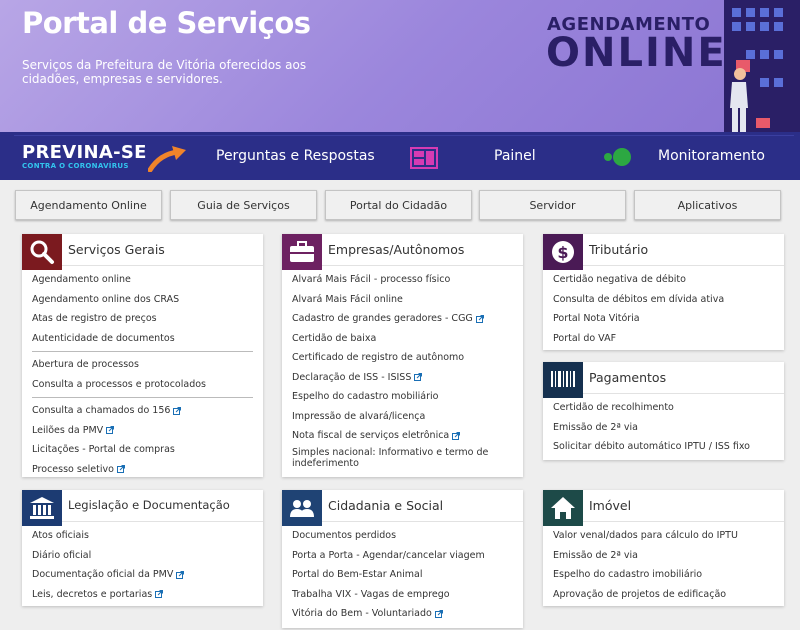  What do you see at coordinates (243, 205) in the screenshot?
I see `guia-de-servicos-button: Guia de Serviços` at bounding box center [243, 205].